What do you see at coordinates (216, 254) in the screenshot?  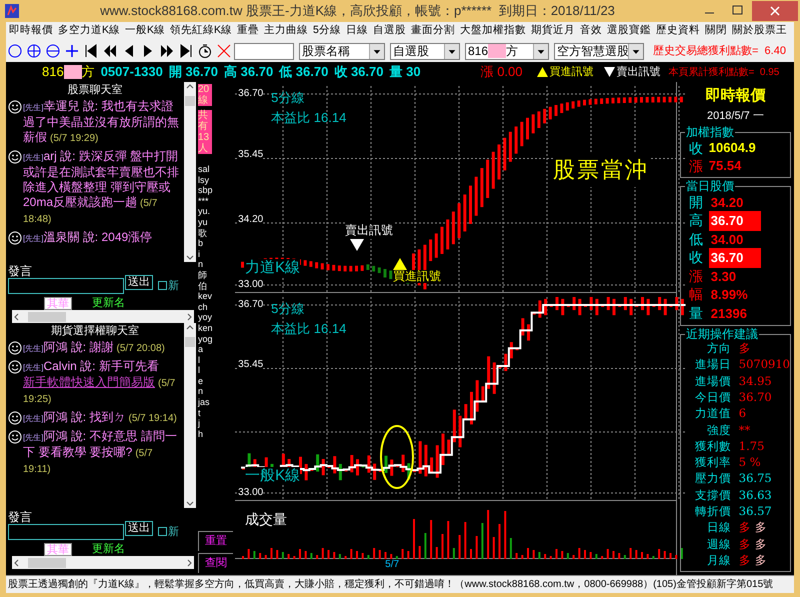 I see `online-user-name: i` at bounding box center [216, 254].